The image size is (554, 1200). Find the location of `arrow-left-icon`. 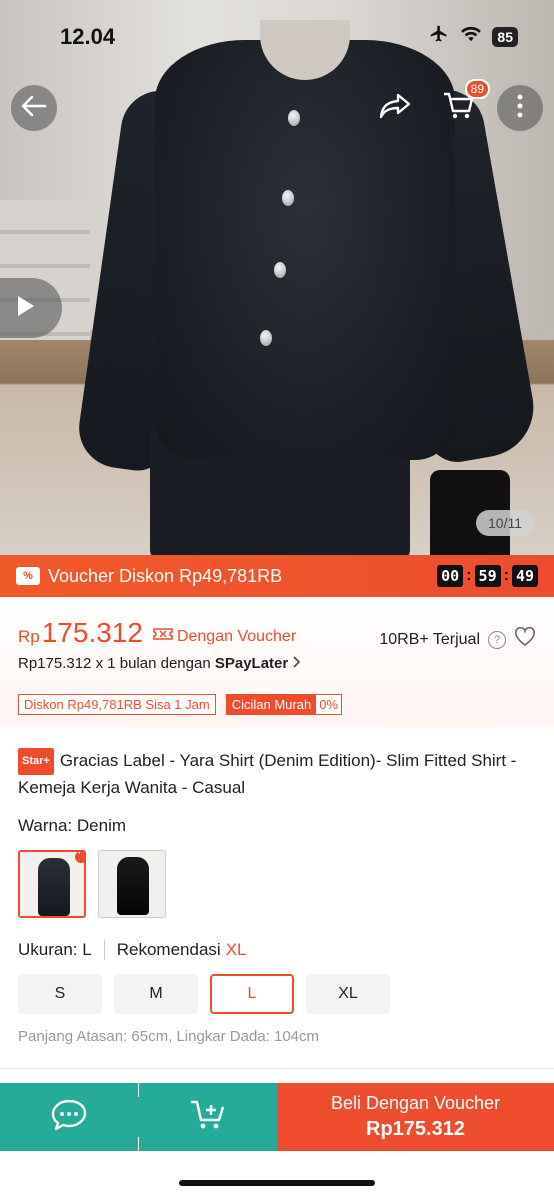

arrow-left-icon is located at coordinates (34, 108).